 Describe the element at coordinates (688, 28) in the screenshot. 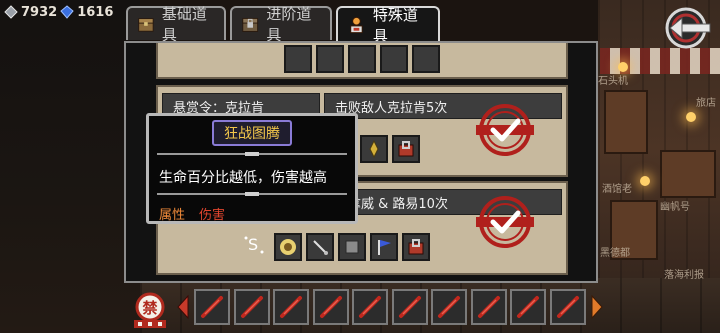

I see `back-button` at that location.